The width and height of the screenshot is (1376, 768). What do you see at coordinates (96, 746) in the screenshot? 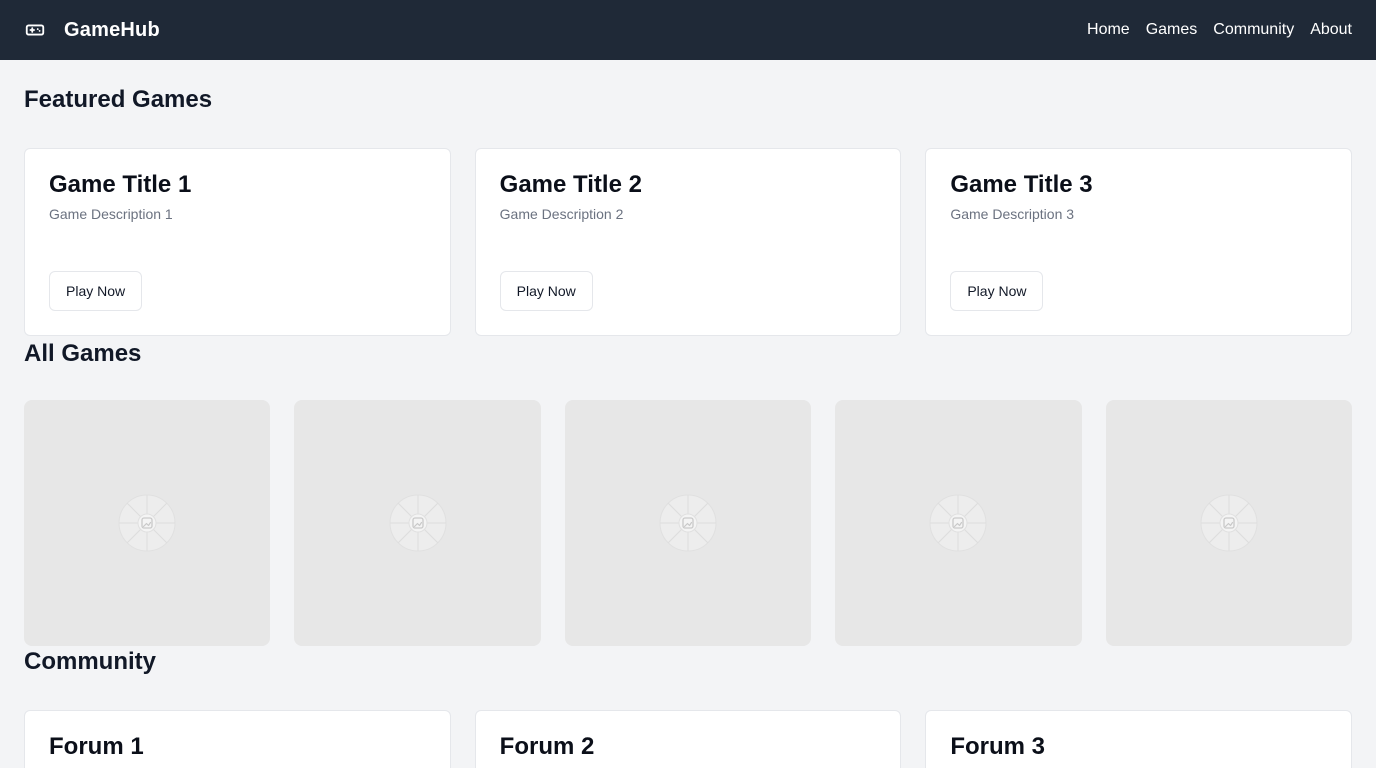
I see `forum-title: Forum 1` at bounding box center [96, 746].